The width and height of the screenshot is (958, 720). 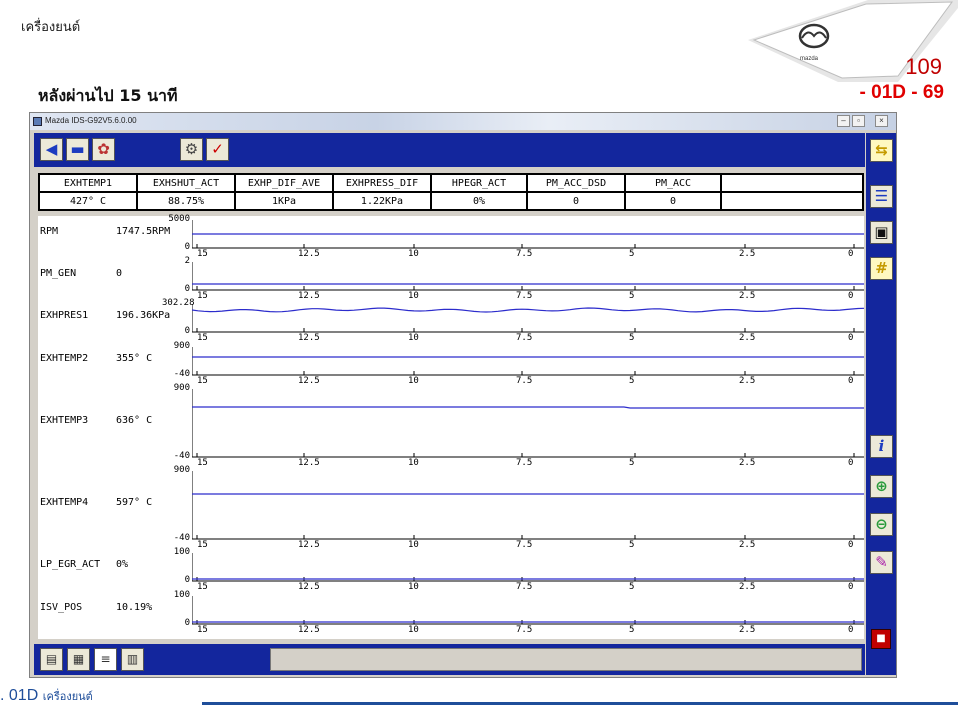 I want to click on graph-scale-max: 5000, so click(x=179, y=219).